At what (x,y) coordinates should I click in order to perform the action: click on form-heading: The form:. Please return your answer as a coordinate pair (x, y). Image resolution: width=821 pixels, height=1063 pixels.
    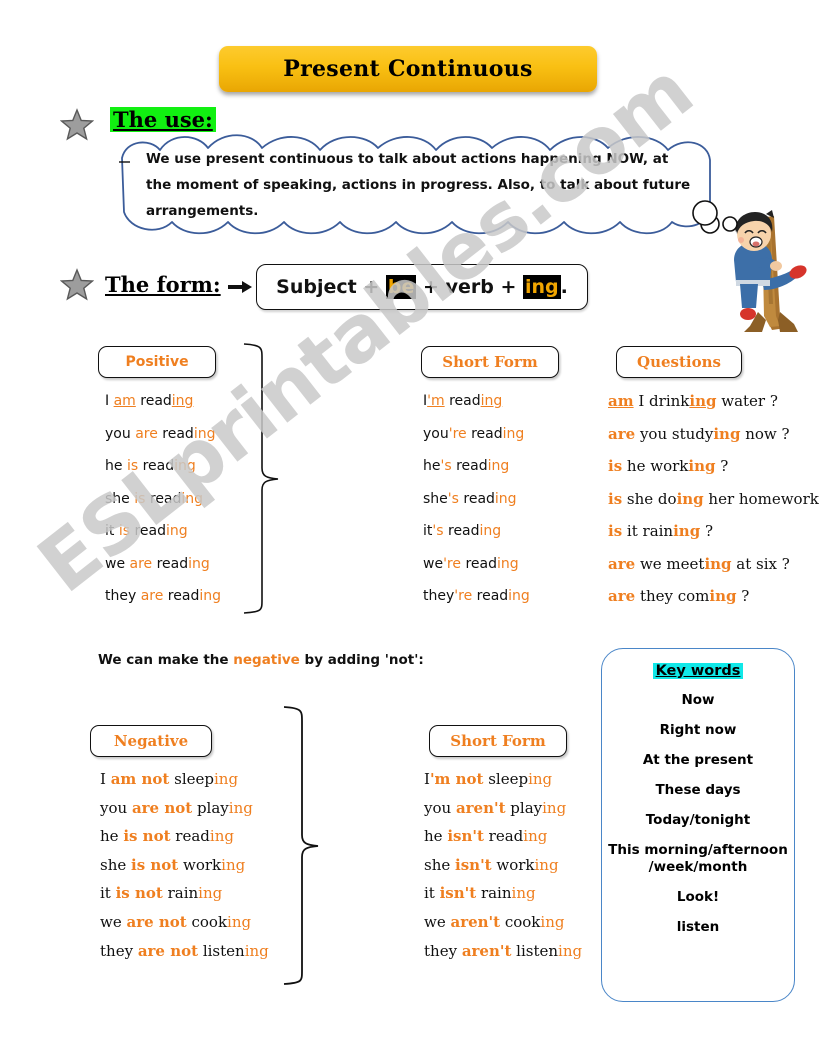
    Looking at the image, I should click on (163, 284).